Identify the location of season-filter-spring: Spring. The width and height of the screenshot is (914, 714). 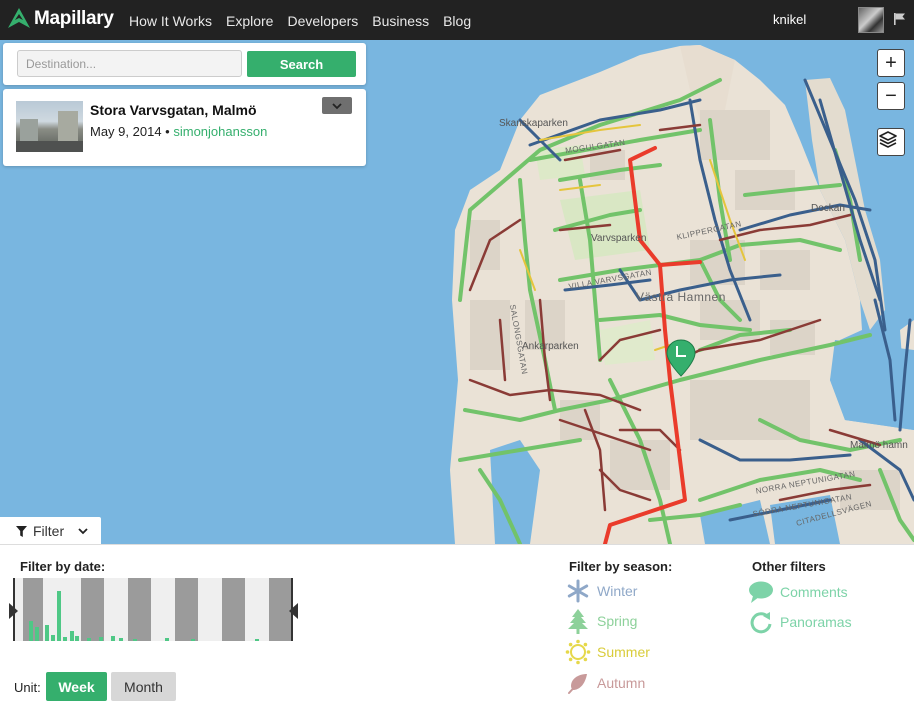
(601, 621).